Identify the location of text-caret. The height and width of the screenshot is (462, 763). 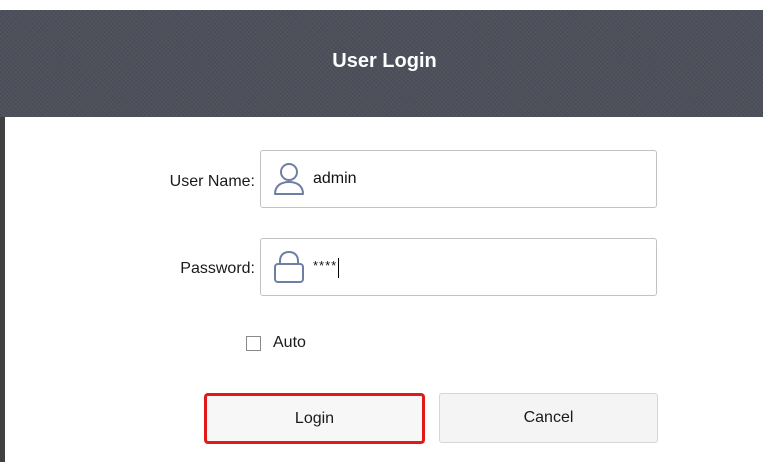
(339, 268).